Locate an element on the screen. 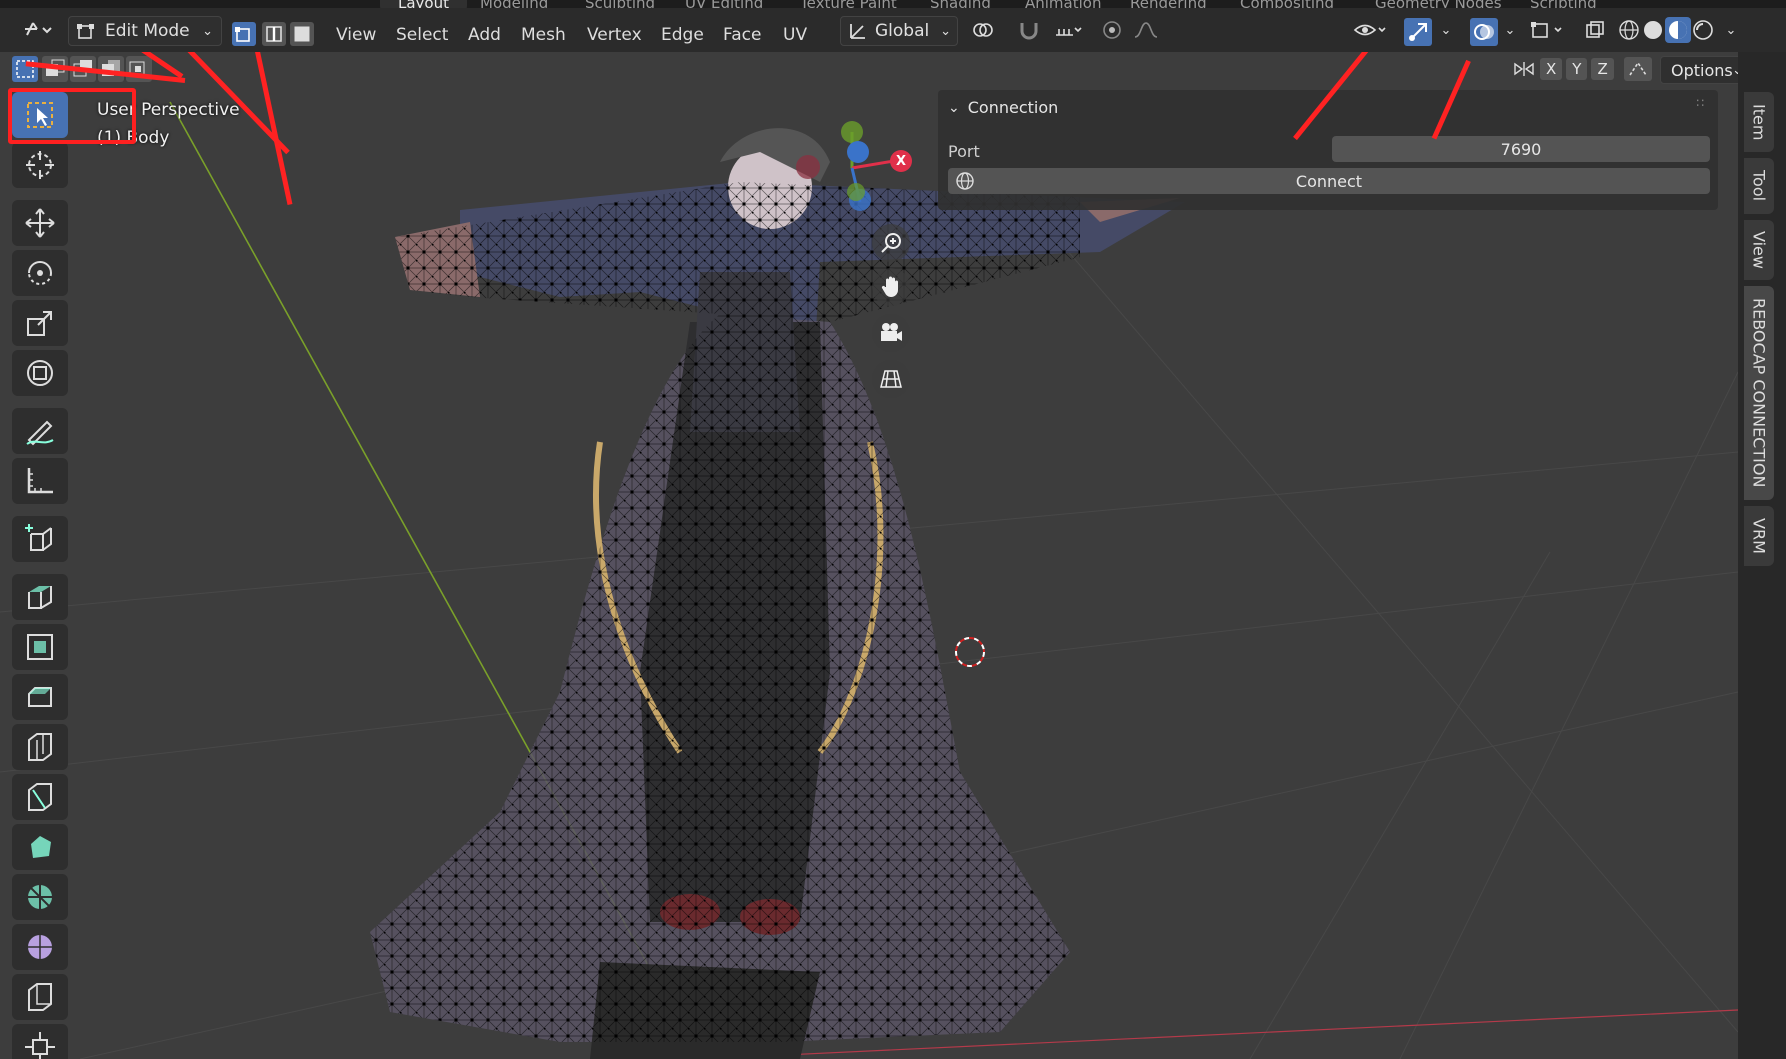 The width and height of the screenshot is (1786, 1059). tool-loop-cut is located at coordinates (40, 747).